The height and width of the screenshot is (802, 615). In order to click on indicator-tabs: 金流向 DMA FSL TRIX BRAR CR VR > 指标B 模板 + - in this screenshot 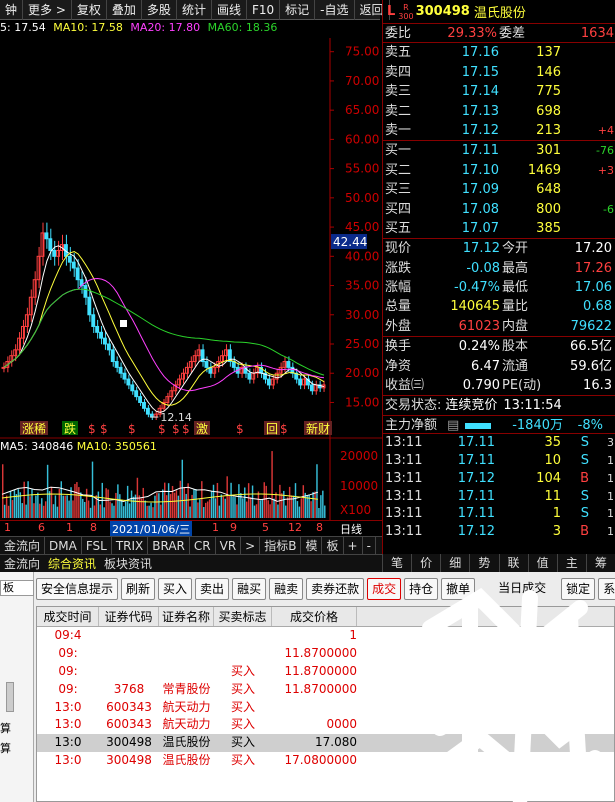, I will do `click(191, 545)`.